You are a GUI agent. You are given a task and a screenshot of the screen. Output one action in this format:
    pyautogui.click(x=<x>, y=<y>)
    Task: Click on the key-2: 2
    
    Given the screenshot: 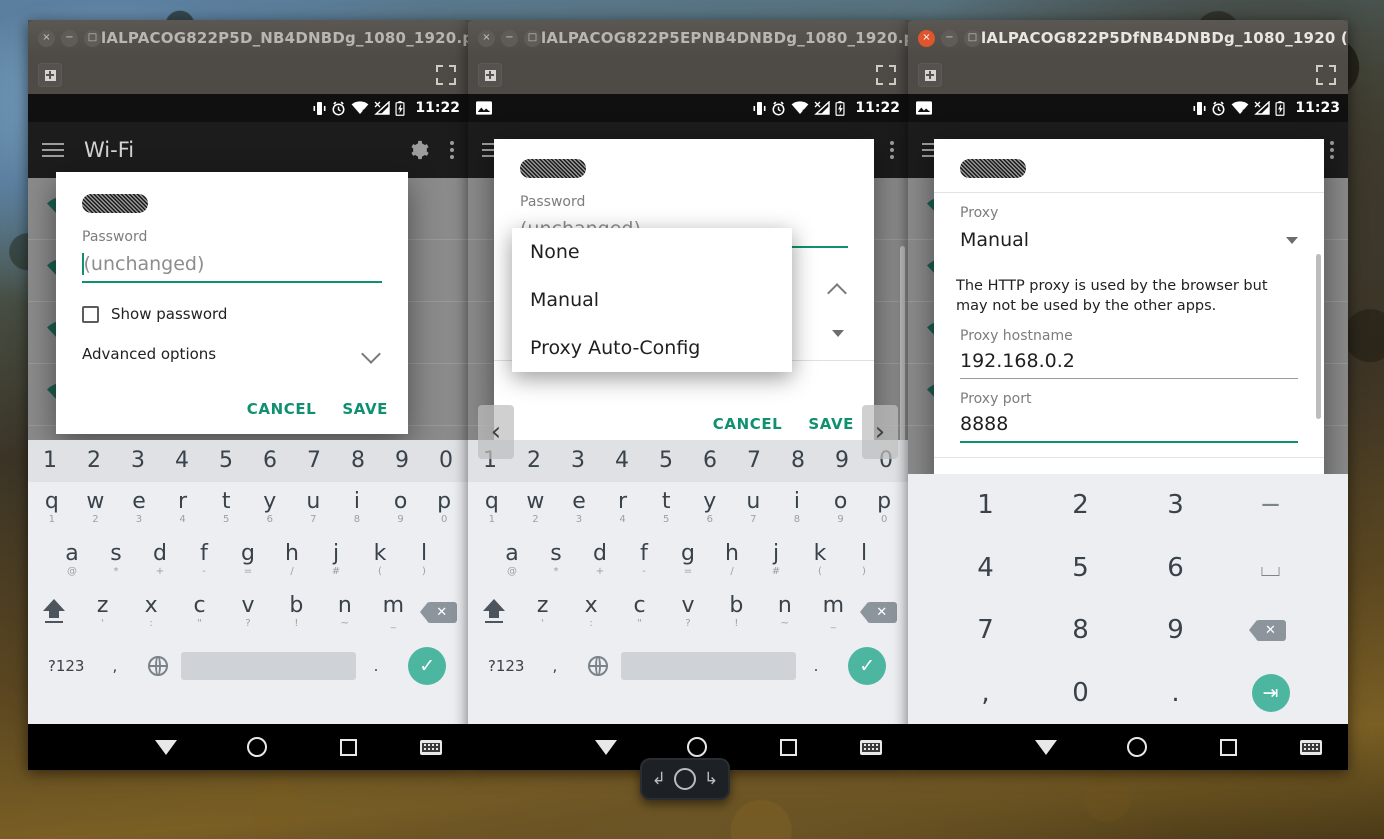 What is the action you would take?
    pyautogui.click(x=534, y=461)
    